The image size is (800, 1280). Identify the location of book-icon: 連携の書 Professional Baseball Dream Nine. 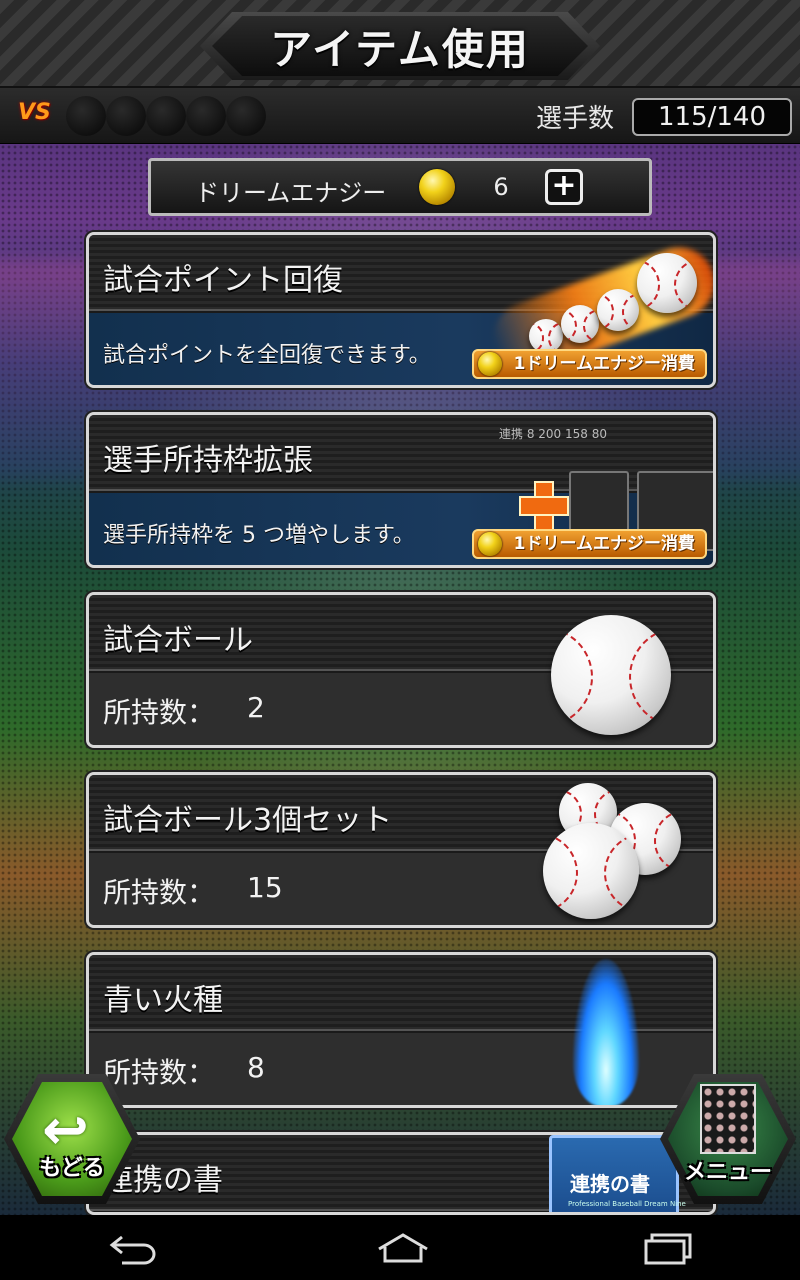
(617, 1173).